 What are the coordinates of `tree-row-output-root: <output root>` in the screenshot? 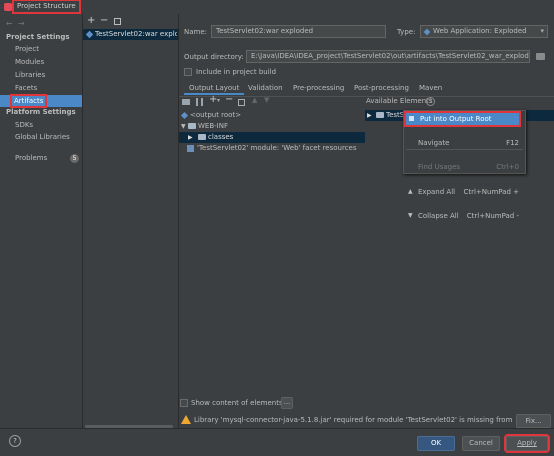 It's located at (272, 115).